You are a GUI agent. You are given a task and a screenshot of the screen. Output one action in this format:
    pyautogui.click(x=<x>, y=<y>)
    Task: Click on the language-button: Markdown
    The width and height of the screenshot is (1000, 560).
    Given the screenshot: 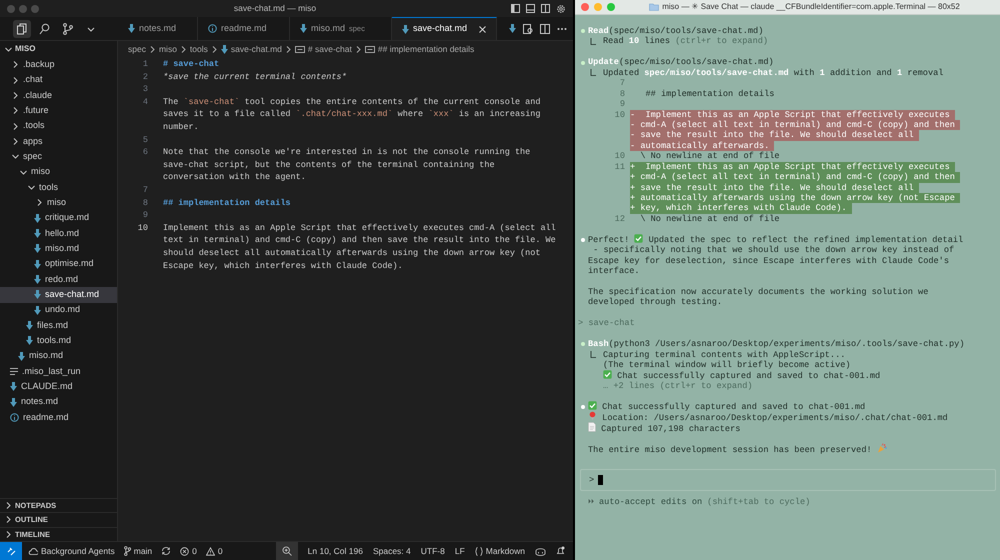 What is the action you would take?
    pyautogui.click(x=499, y=551)
    